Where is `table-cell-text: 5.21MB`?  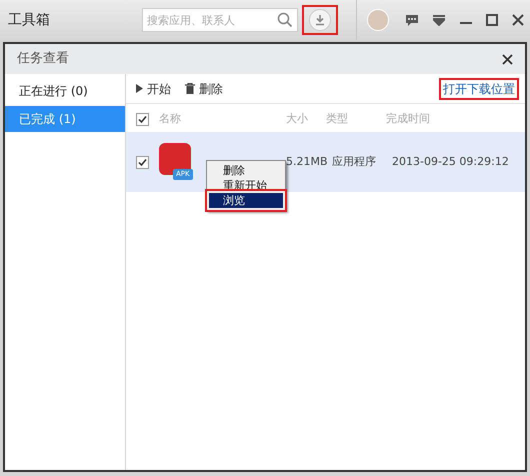 table-cell-text: 5.21MB is located at coordinates (306, 162).